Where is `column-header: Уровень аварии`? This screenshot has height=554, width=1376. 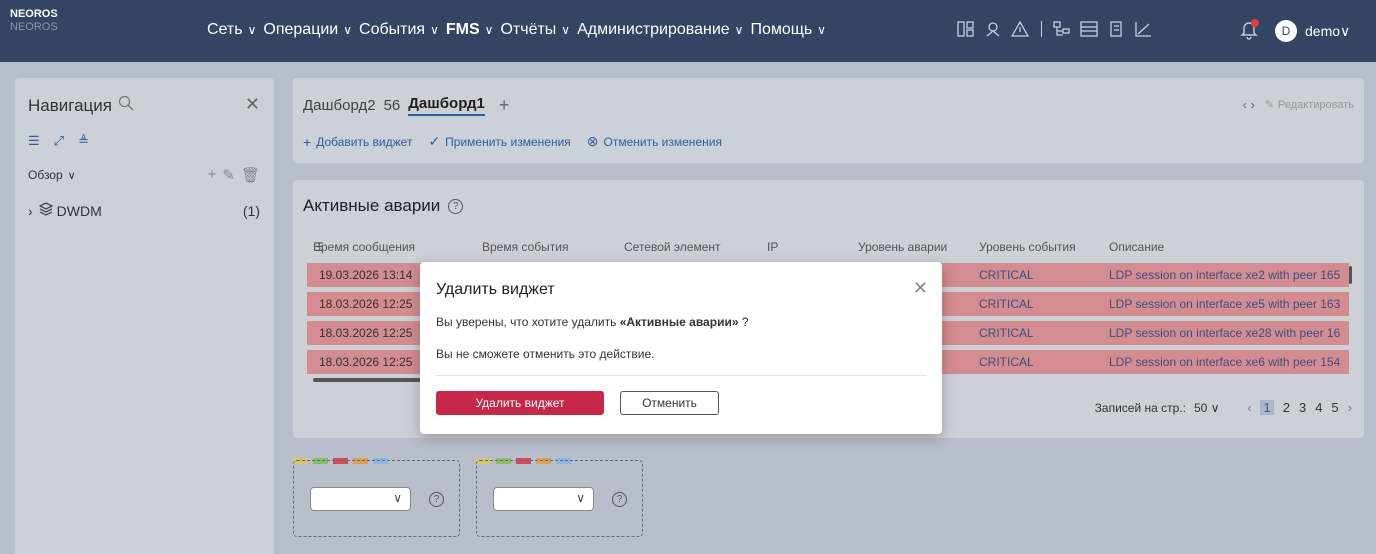 column-header: Уровень аварии is located at coordinates (902, 247).